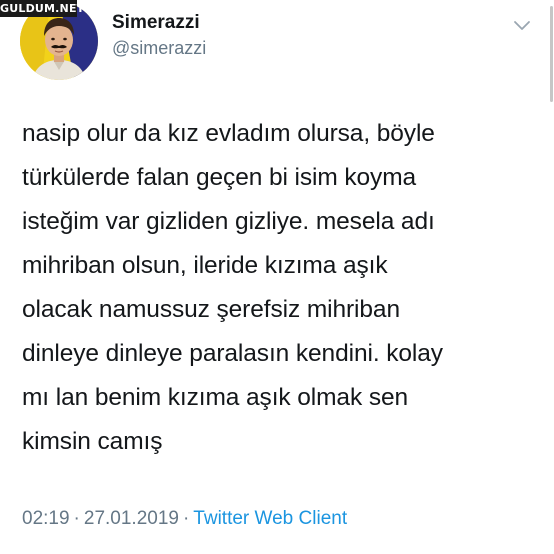  I want to click on chevron-down-icon, so click(522, 26).